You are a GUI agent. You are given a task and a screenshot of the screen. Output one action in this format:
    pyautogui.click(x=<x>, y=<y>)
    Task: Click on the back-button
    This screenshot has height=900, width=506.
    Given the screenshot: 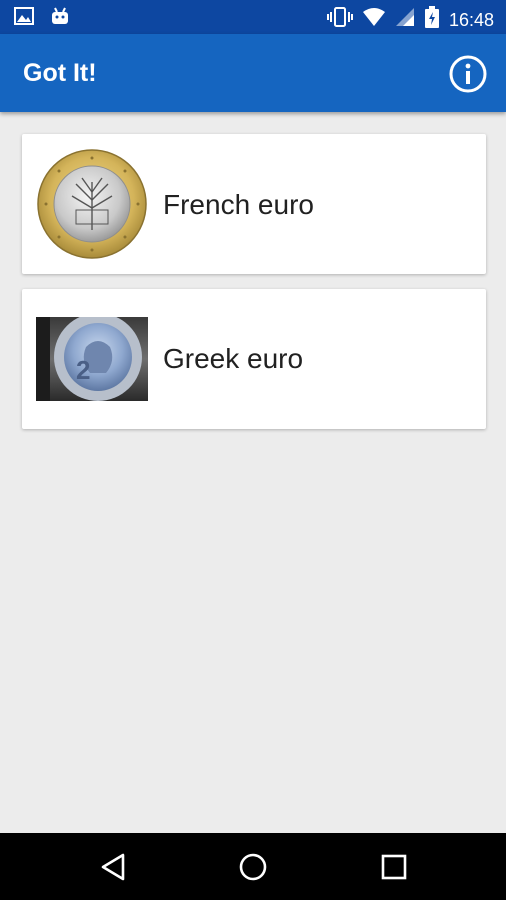 What is the action you would take?
    pyautogui.click(x=114, y=867)
    